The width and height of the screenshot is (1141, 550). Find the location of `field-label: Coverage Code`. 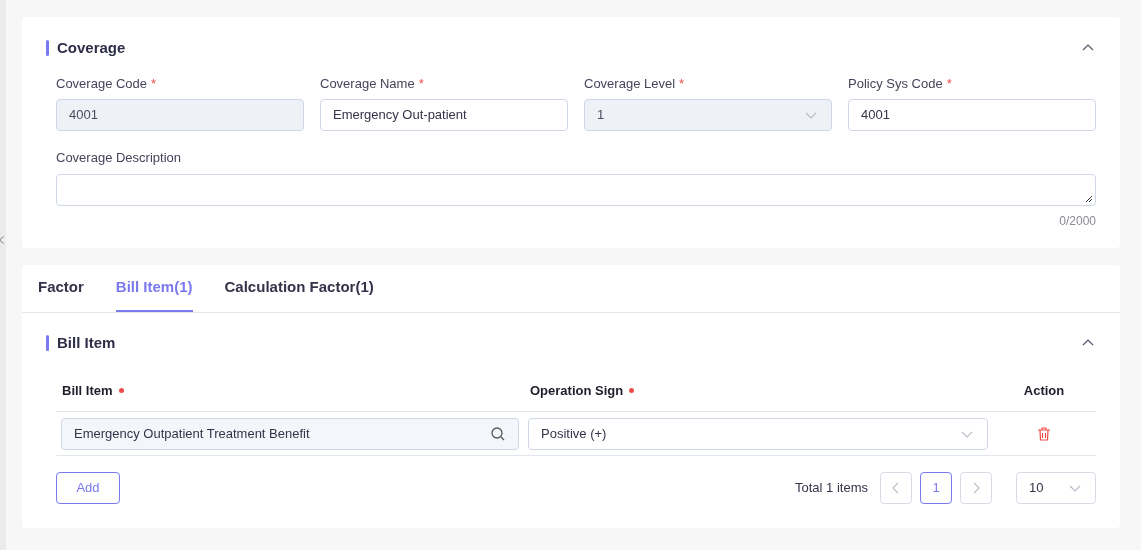

field-label: Coverage Code is located at coordinates (102, 83).